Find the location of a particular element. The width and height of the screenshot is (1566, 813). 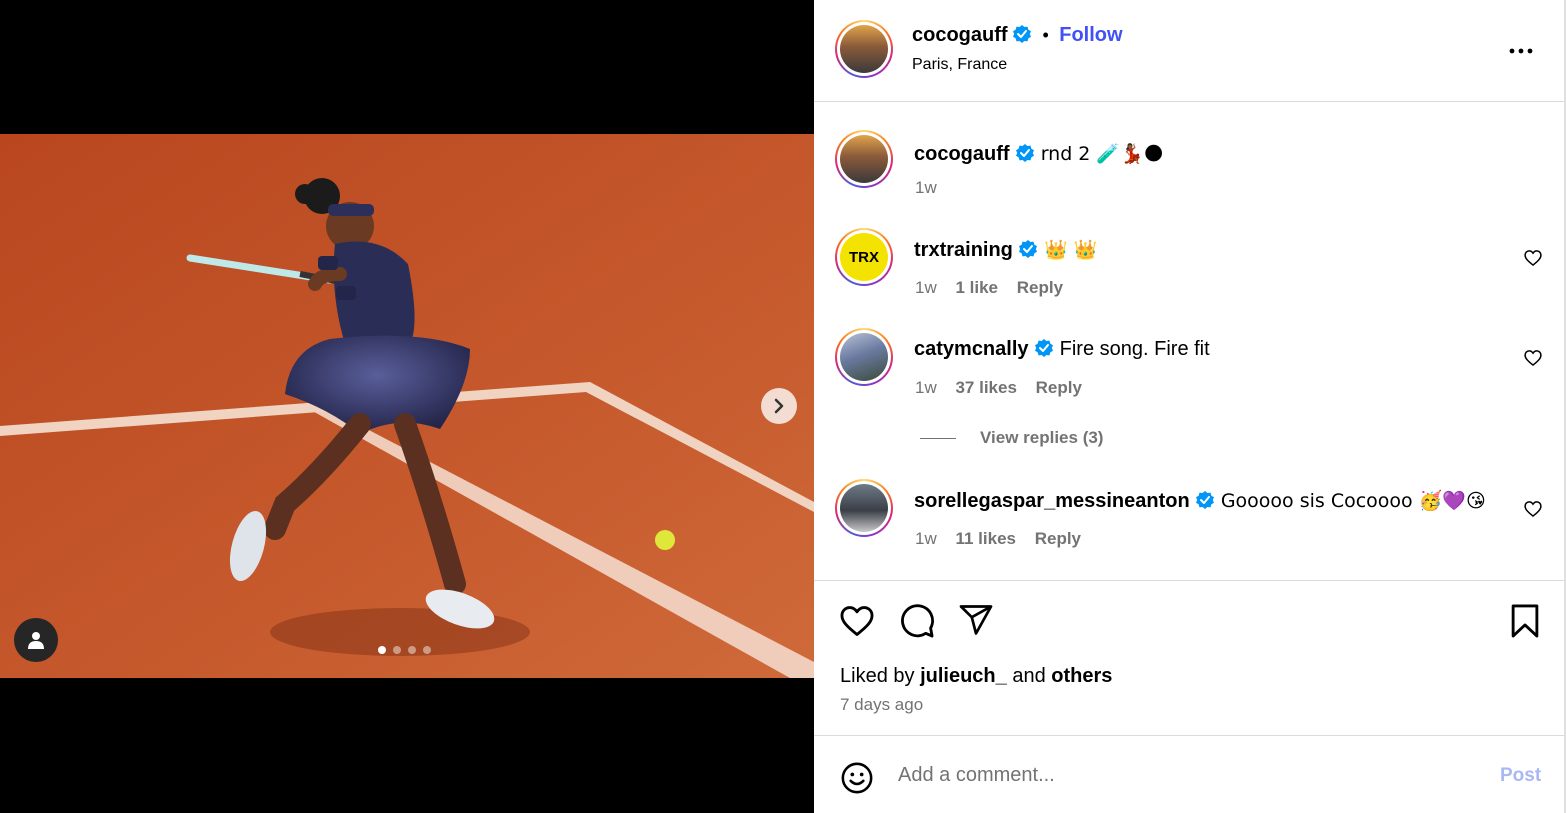

add-comment-bar: Post is located at coordinates (1189, 775).